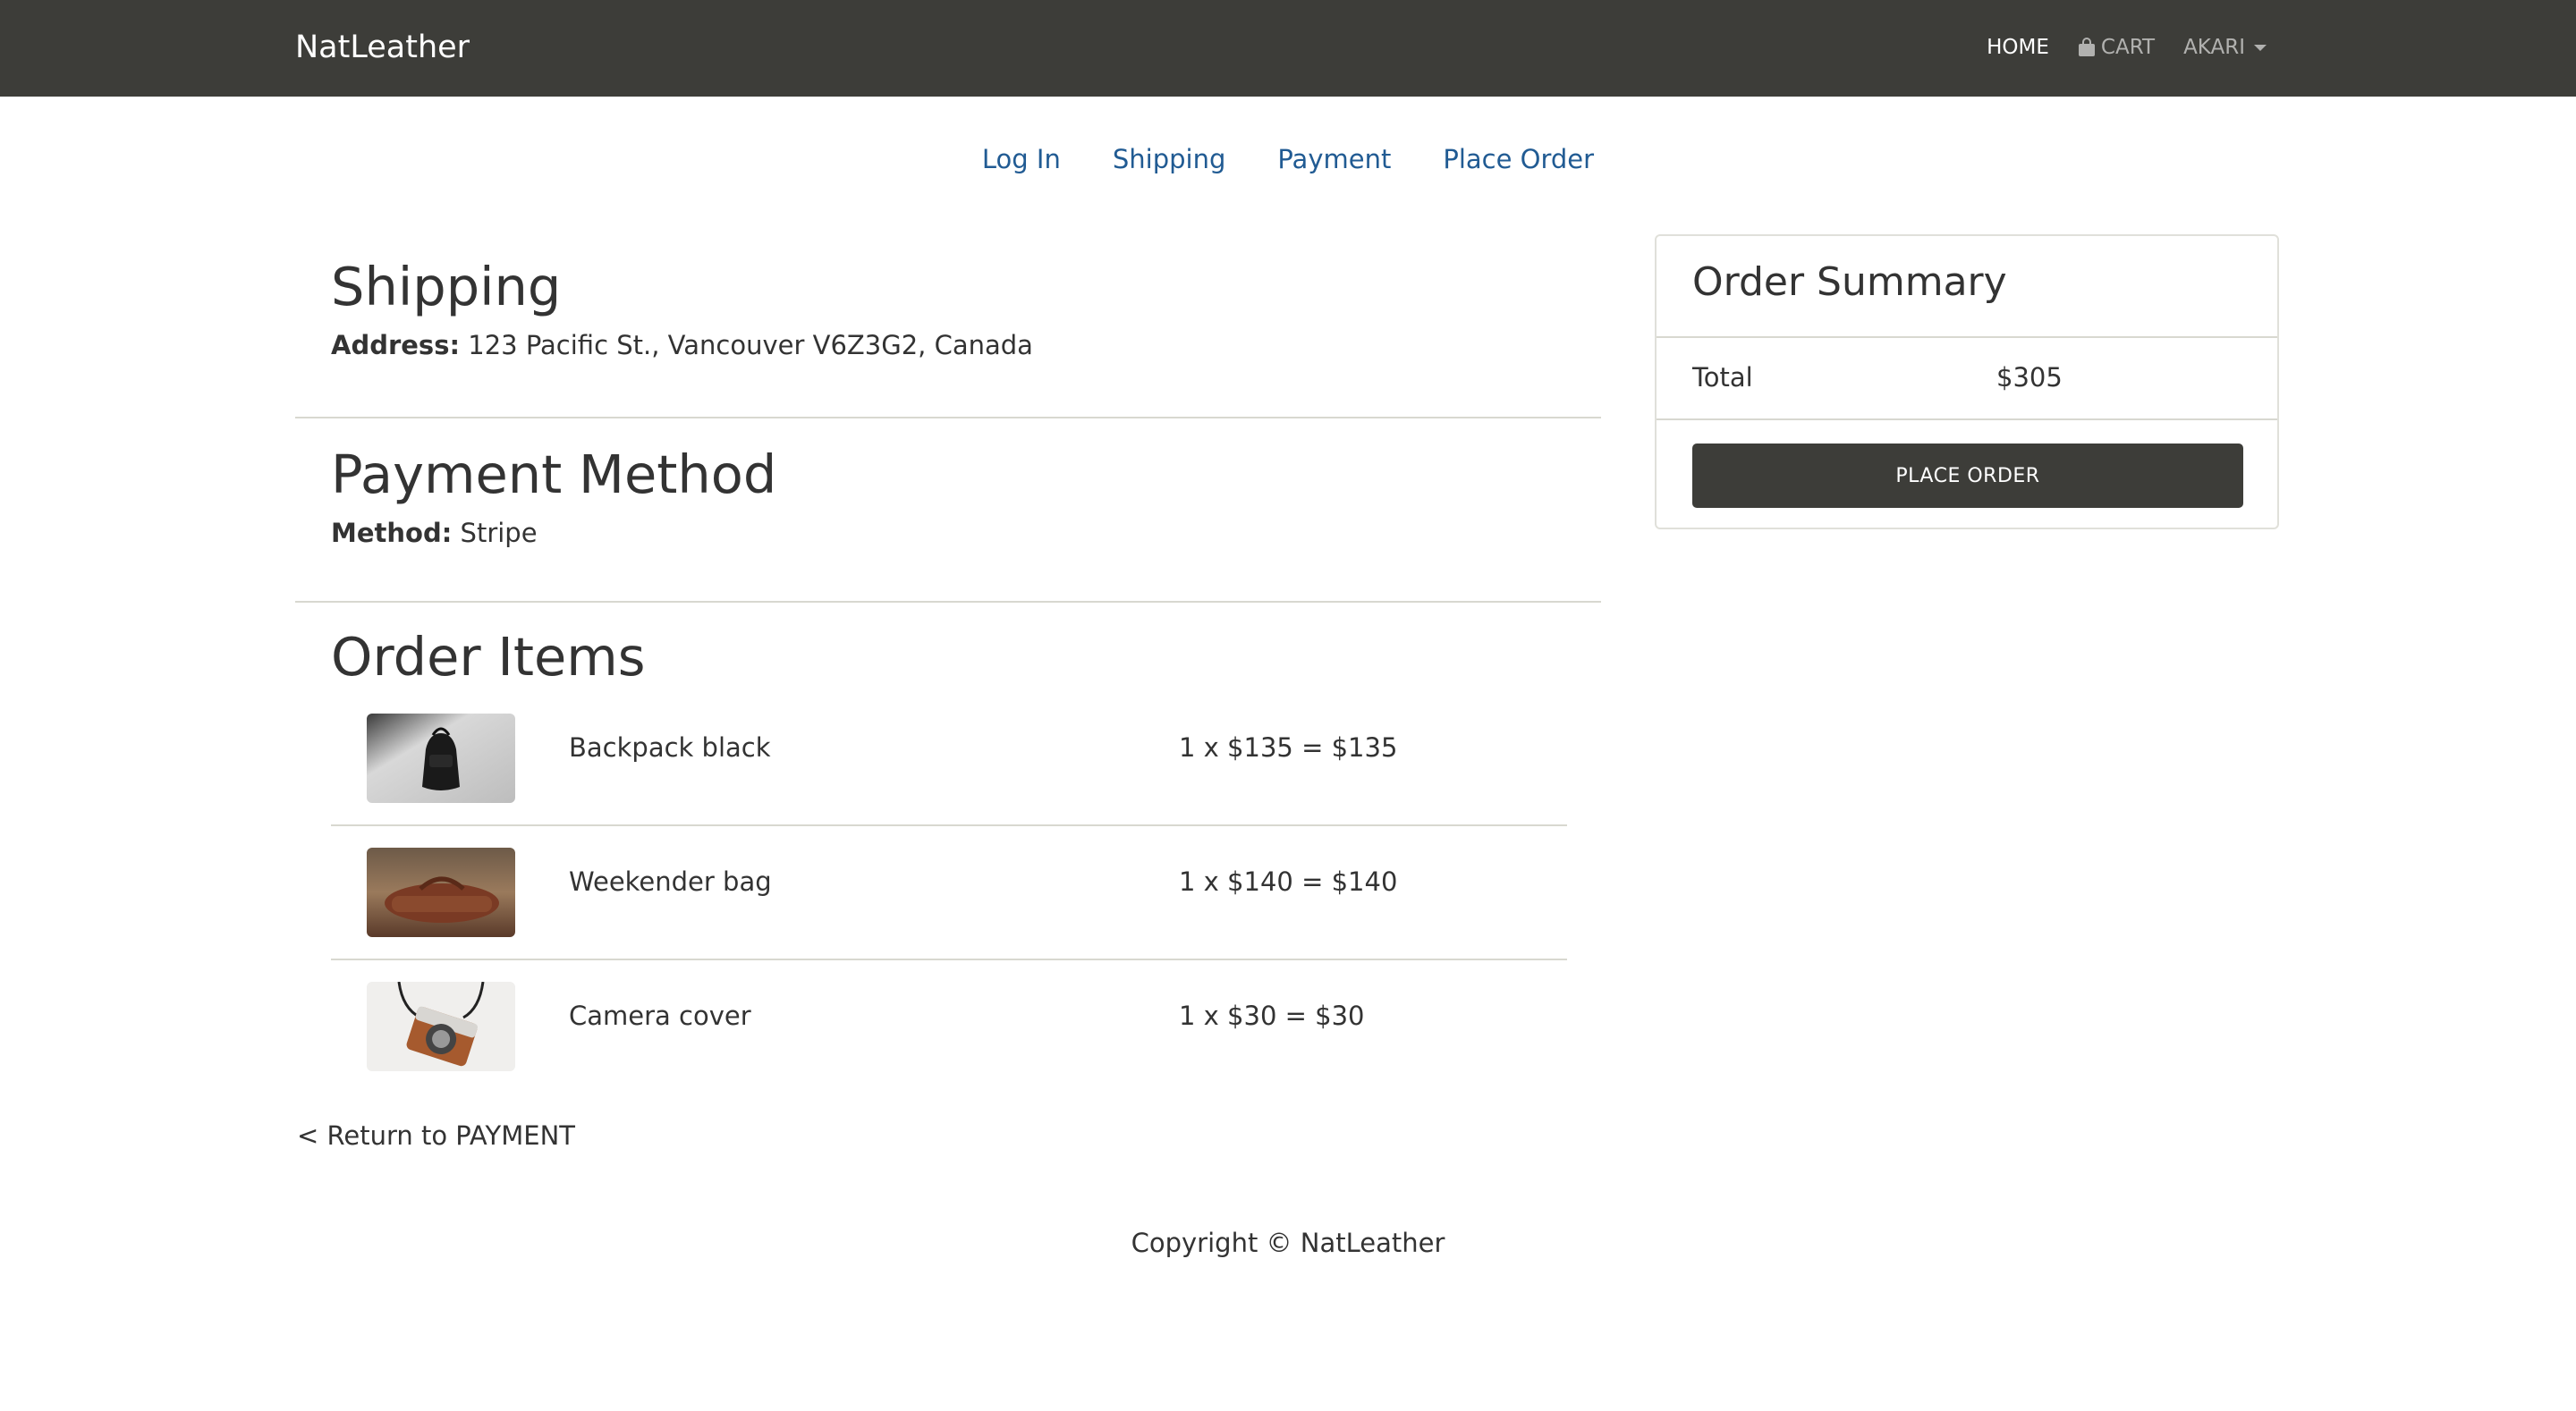 Image resolution: width=2576 pixels, height=1411 pixels. I want to click on payment-title: Payment Method, so click(554, 474).